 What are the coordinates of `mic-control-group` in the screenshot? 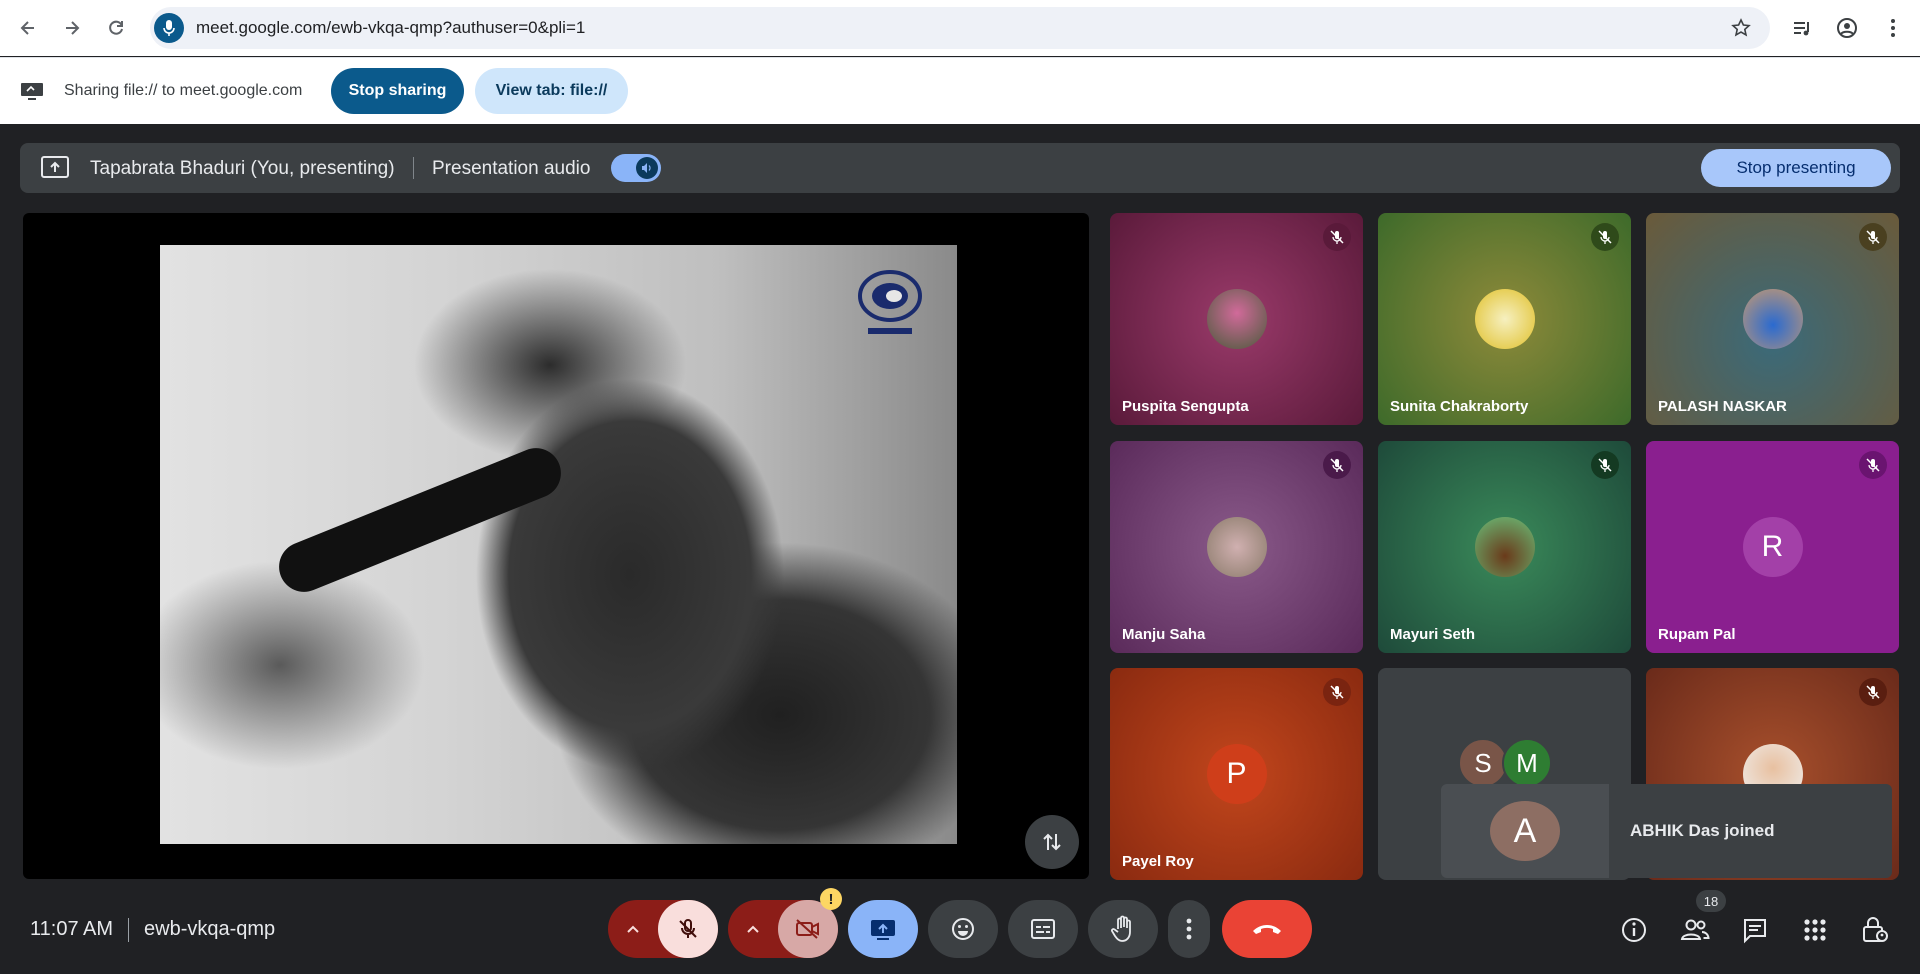 It's located at (663, 929).